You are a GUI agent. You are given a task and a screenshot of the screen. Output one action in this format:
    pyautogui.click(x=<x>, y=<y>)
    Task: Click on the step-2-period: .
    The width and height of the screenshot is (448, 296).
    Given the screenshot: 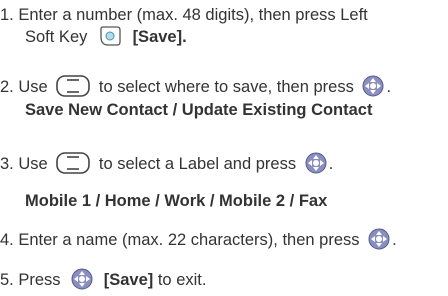 What is the action you would take?
    pyautogui.click(x=389, y=87)
    